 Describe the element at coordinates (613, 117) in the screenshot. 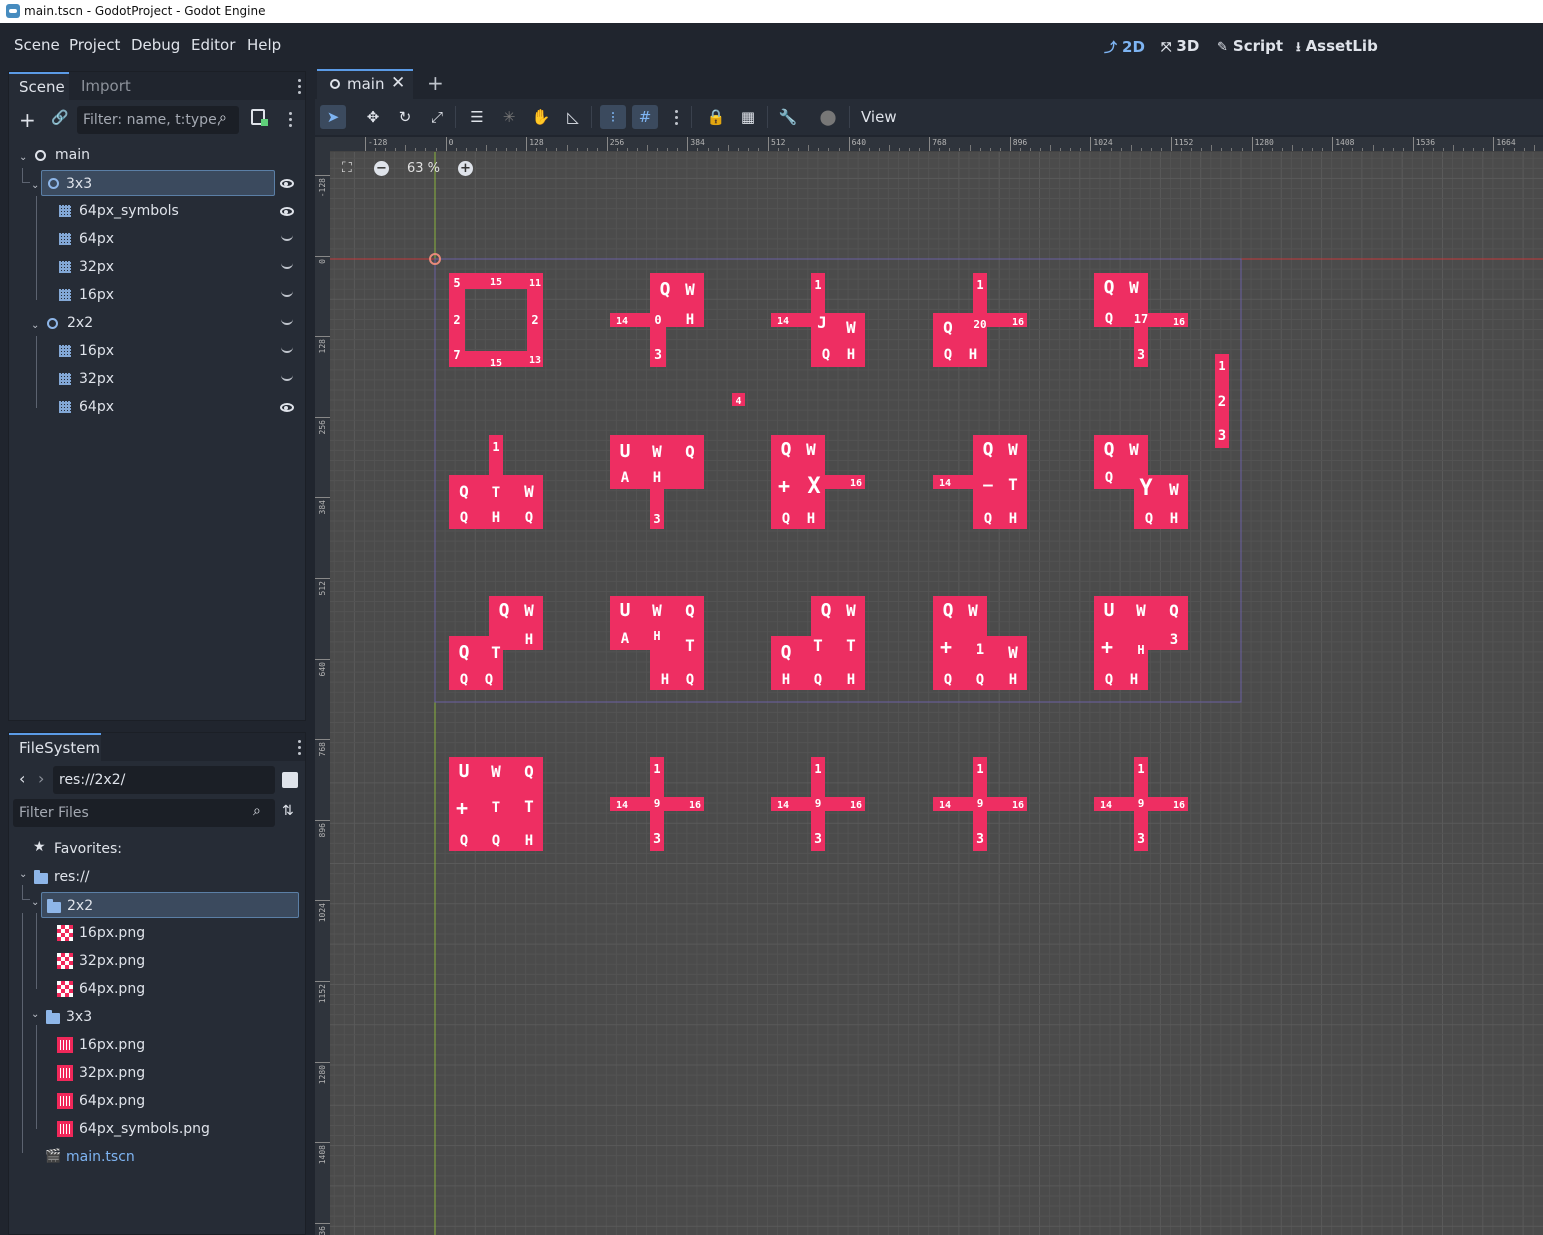

I see `smart-snap-icon: ⁝` at that location.